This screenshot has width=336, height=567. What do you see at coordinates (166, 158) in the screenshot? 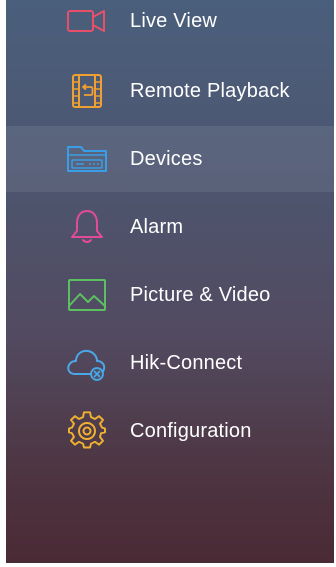
I see `menu-item-label: Devices` at bounding box center [166, 158].